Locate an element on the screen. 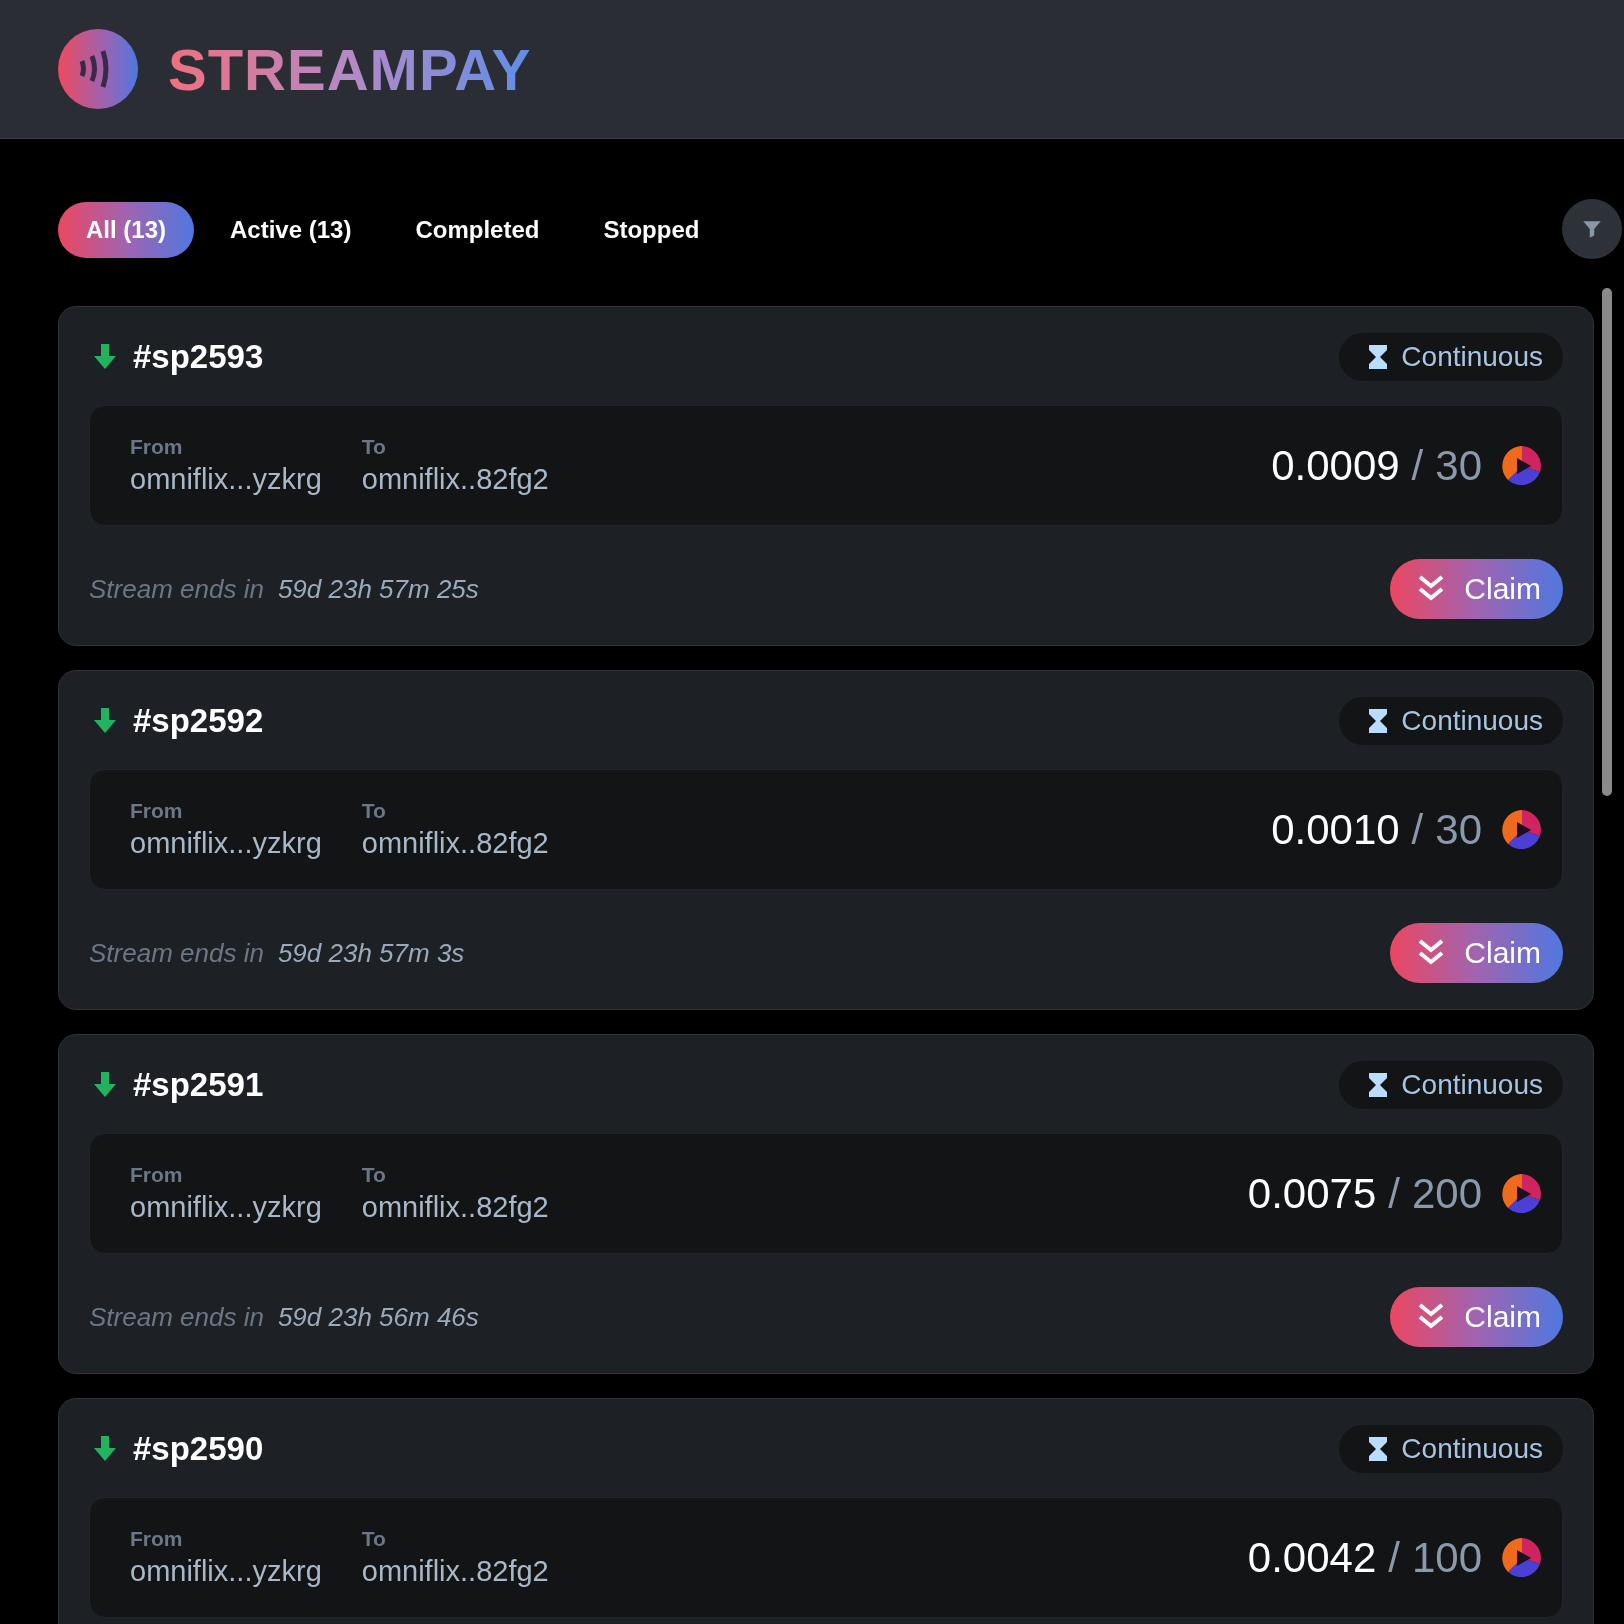 This screenshot has height=1624, width=1624. logo-icon is located at coordinates (98, 69).